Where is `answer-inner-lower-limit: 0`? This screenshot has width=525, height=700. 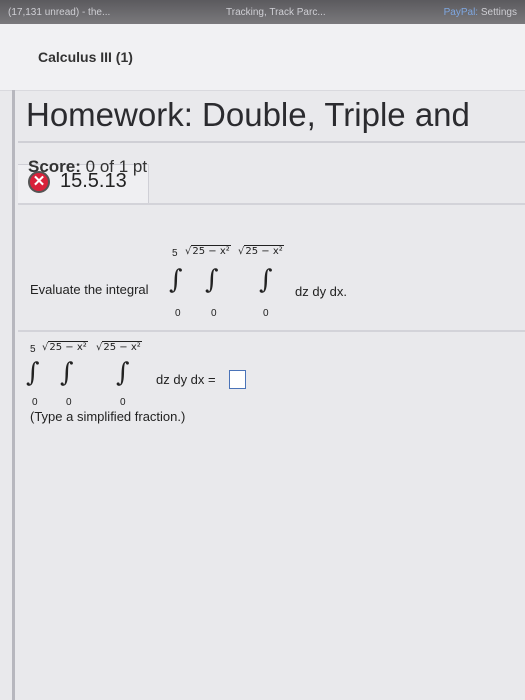 answer-inner-lower-limit: 0 is located at coordinates (123, 402).